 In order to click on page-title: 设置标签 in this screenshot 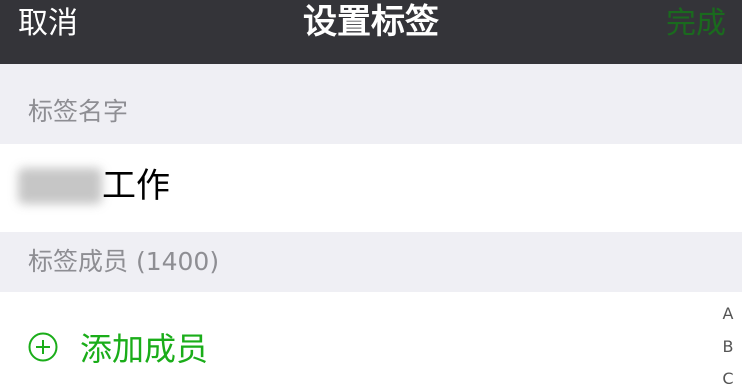, I will do `click(371, 22)`.